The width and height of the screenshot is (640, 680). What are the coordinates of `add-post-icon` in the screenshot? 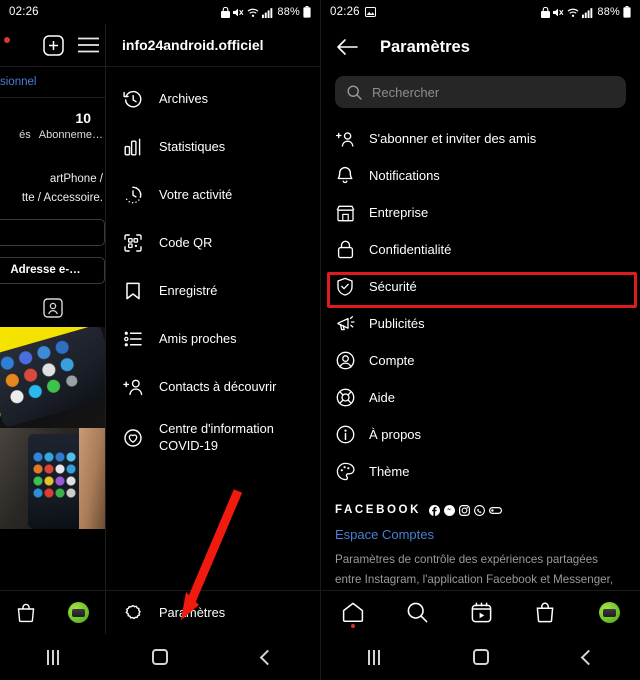 It's located at (53, 45).